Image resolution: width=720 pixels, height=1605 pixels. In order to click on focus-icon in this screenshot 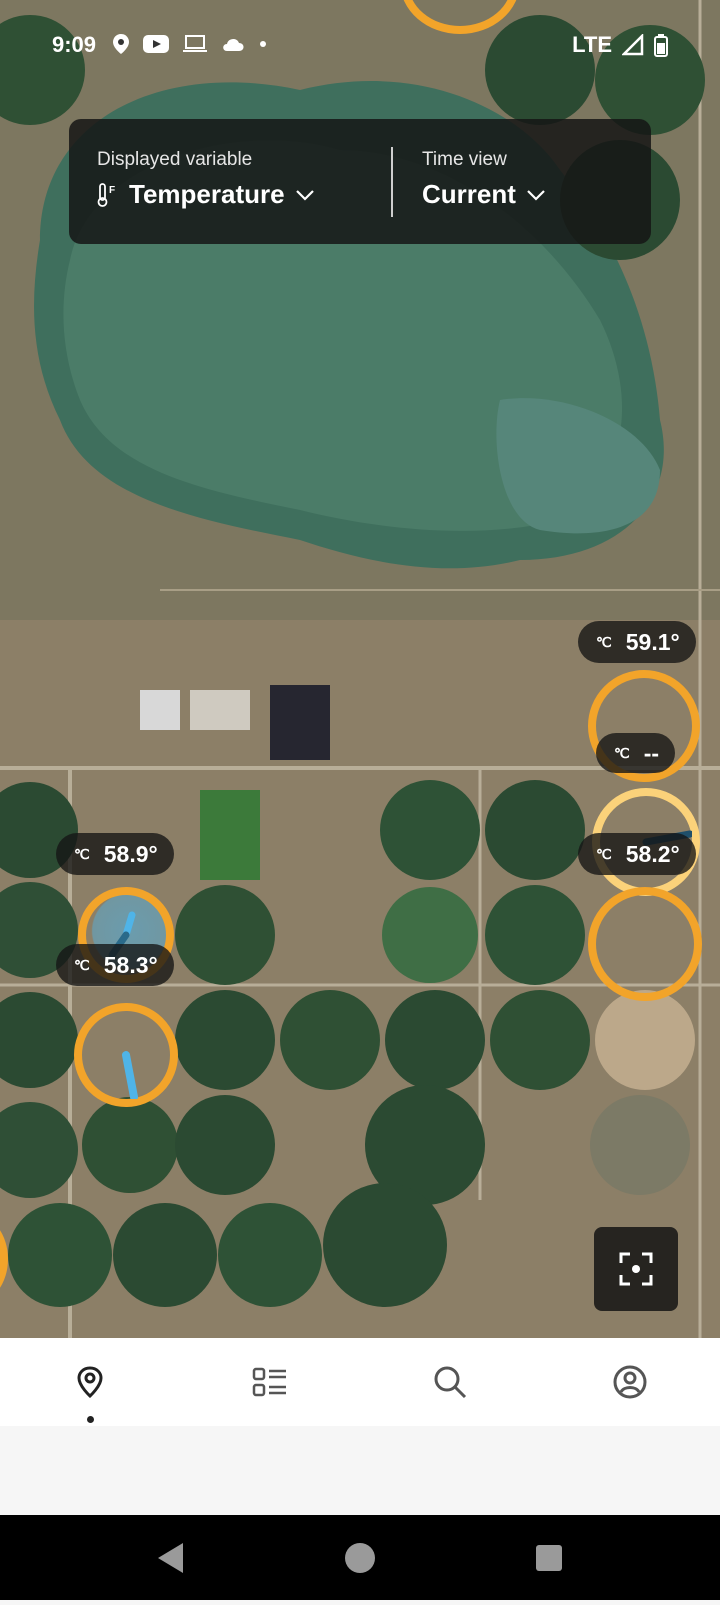, I will do `click(636, 1269)`.